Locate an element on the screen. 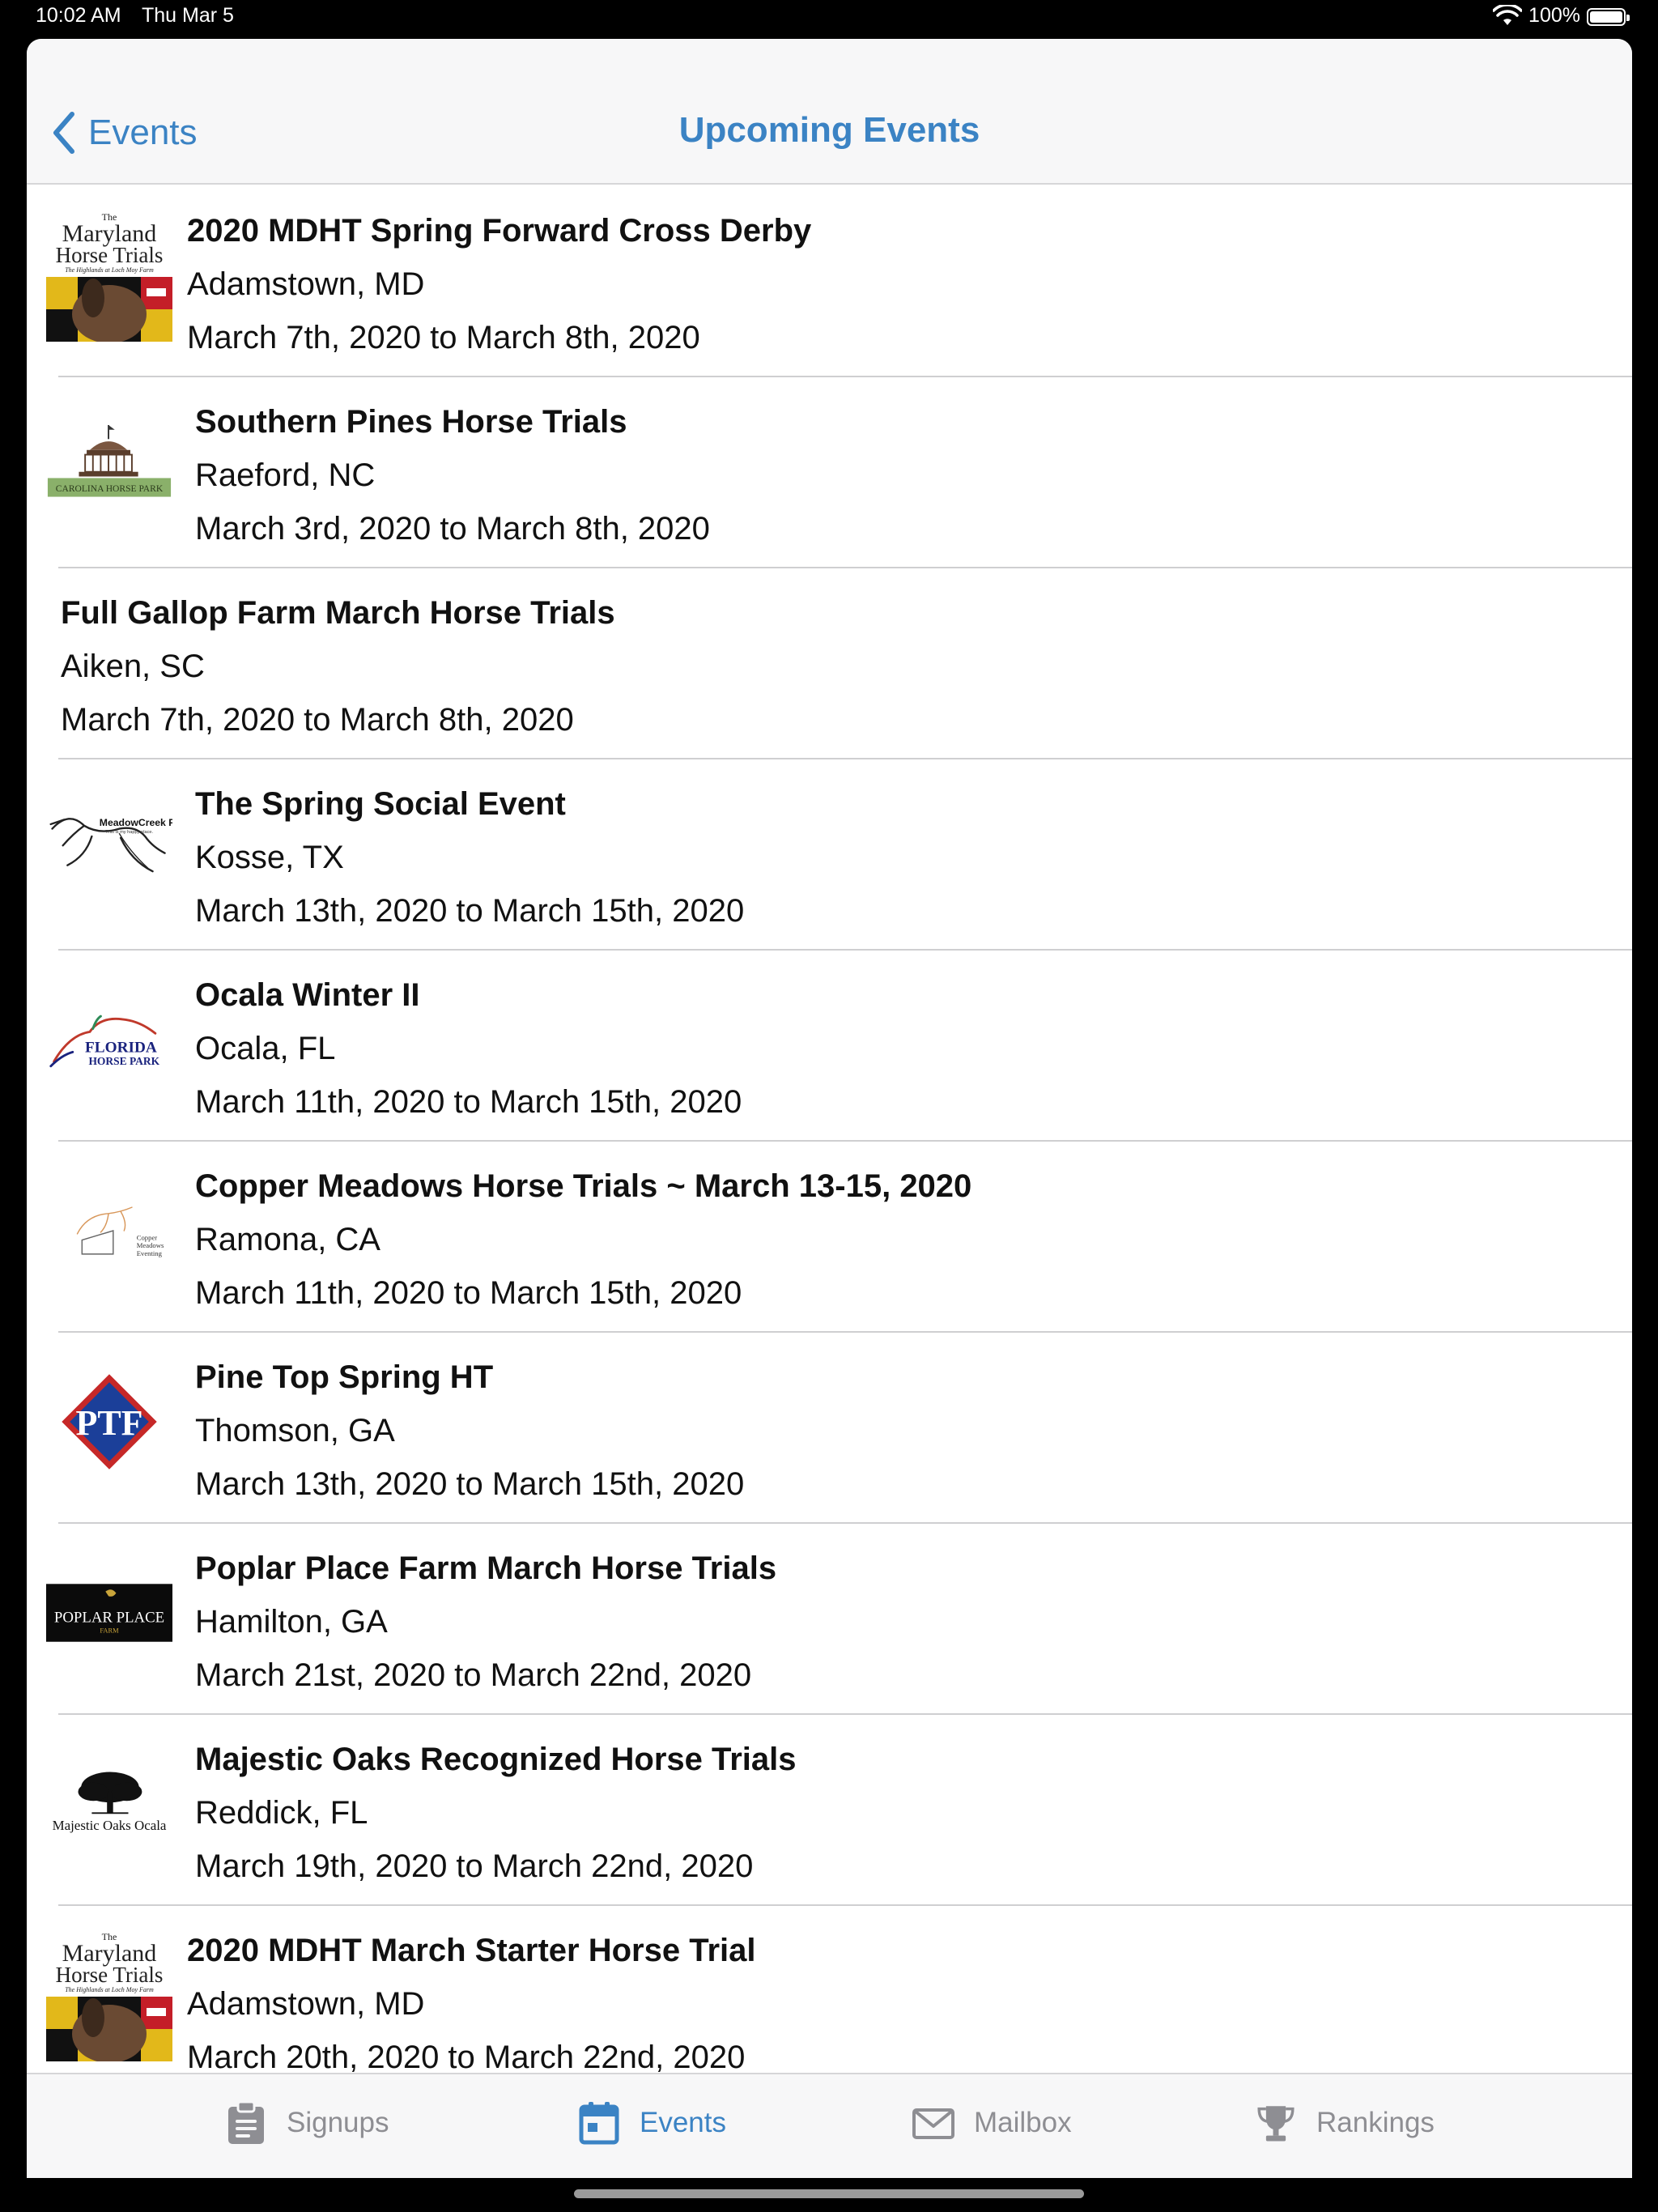 The height and width of the screenshot is (2212, 1658). logo-text: PTF is located at coordinates (108, 1423).